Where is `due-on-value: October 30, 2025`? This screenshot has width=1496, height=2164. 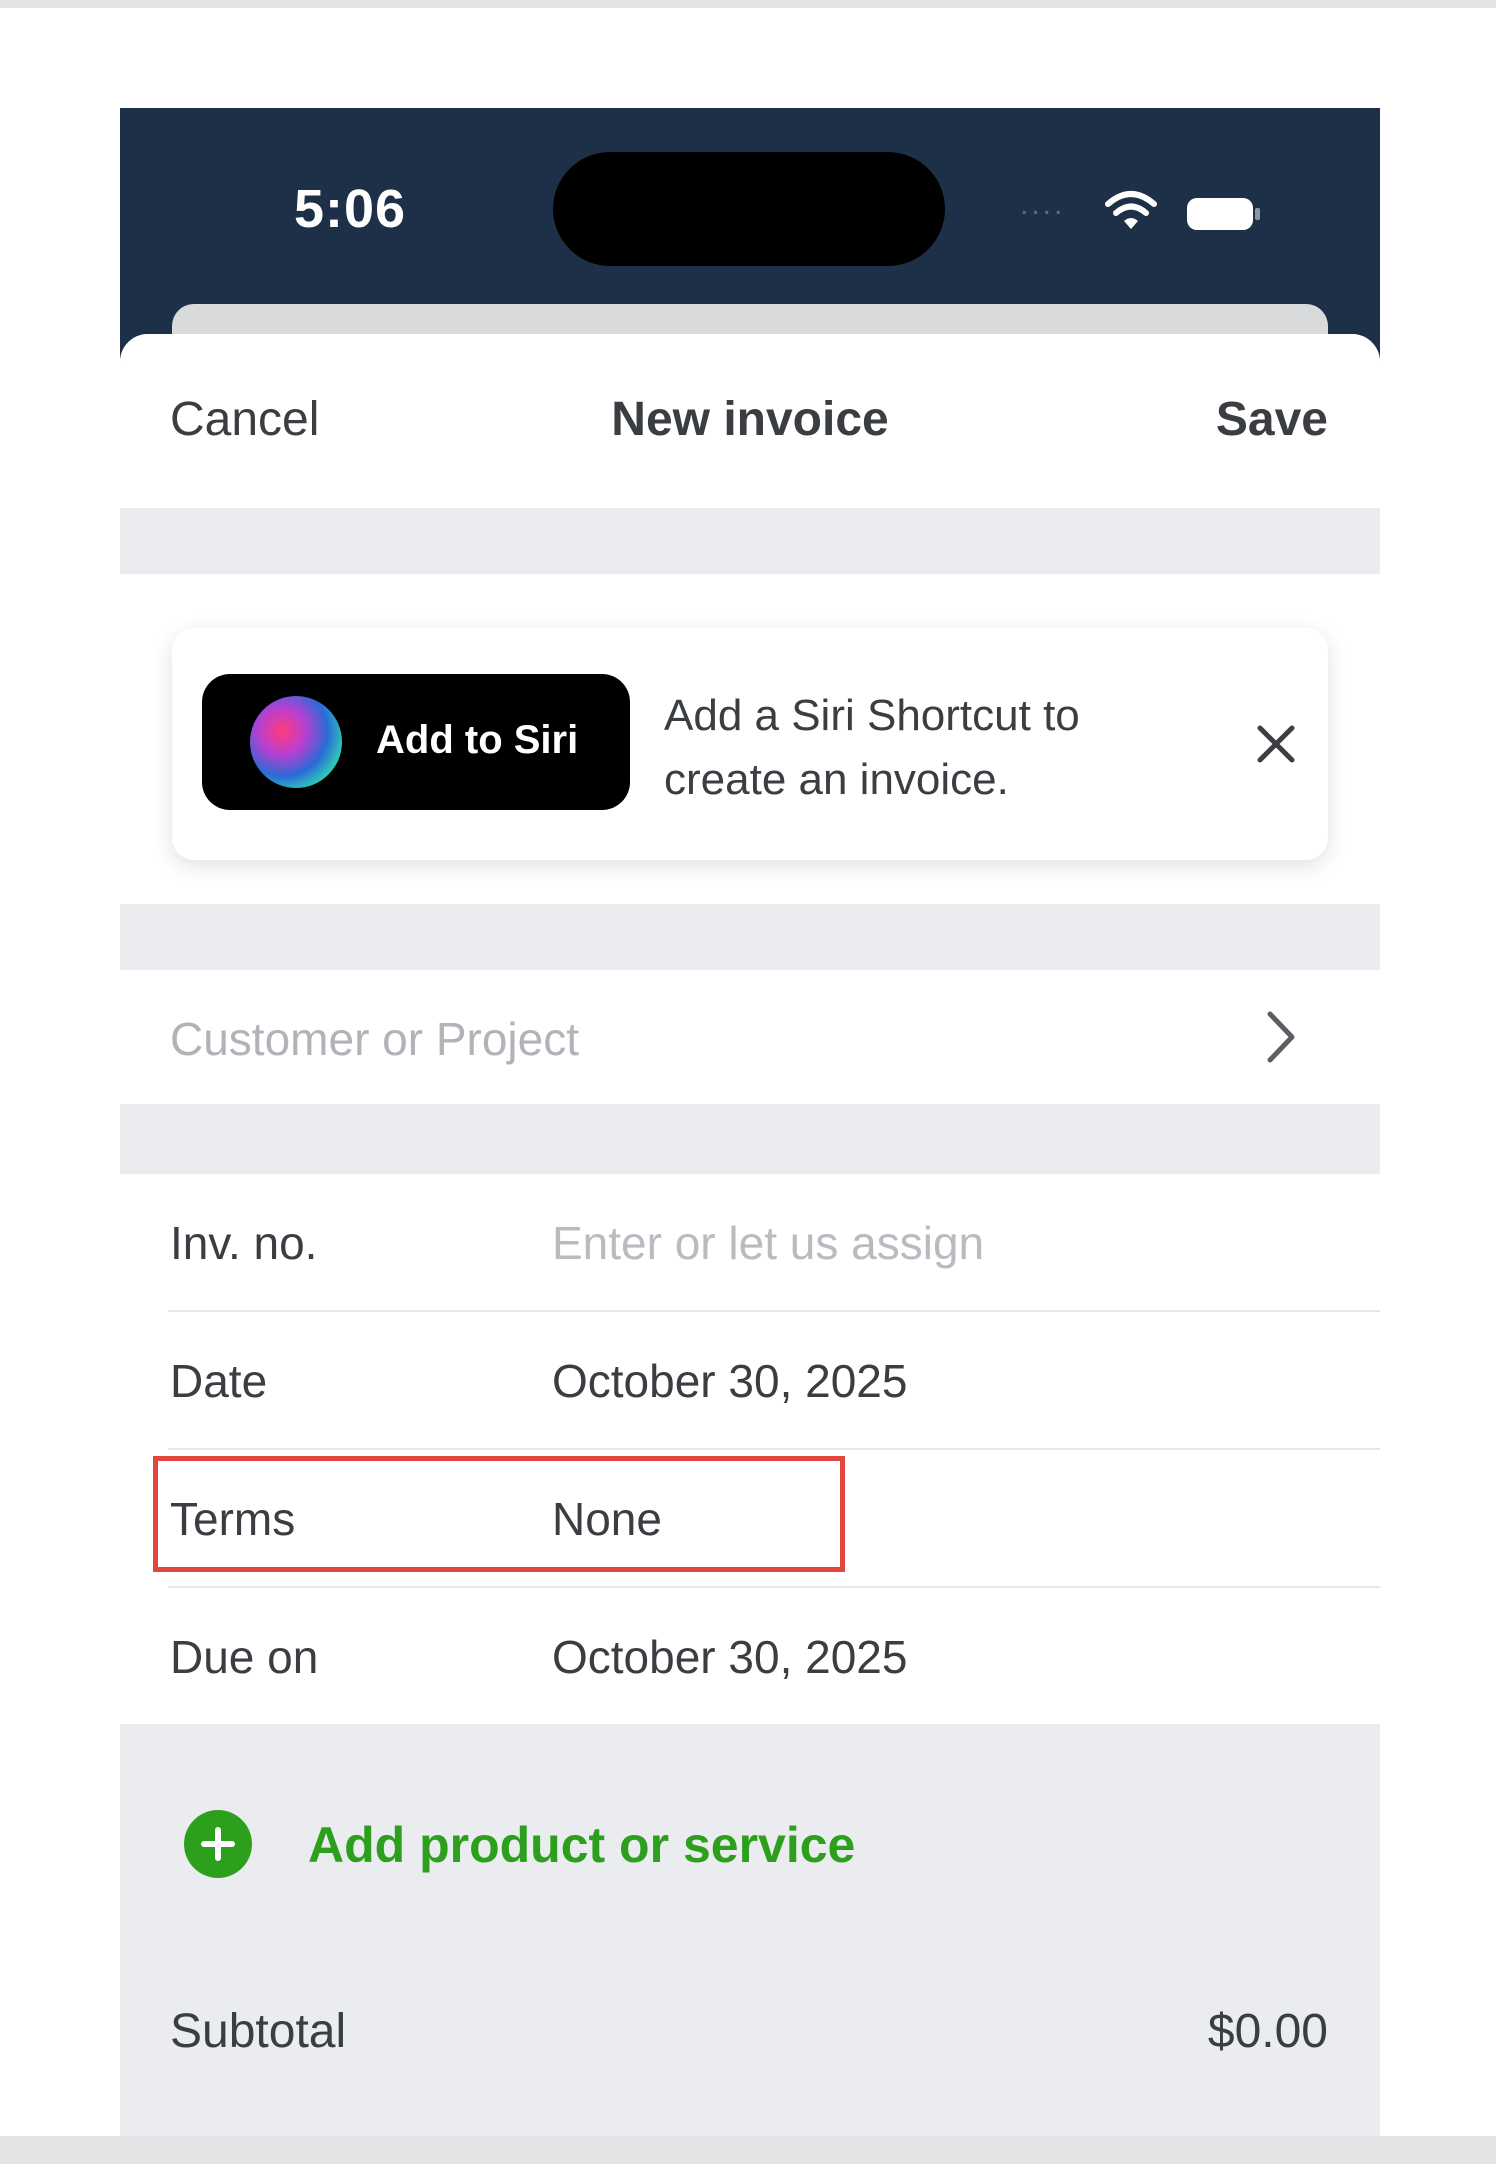 due-on-value: October 30, 2025 is located at coordinates (730, 1657).